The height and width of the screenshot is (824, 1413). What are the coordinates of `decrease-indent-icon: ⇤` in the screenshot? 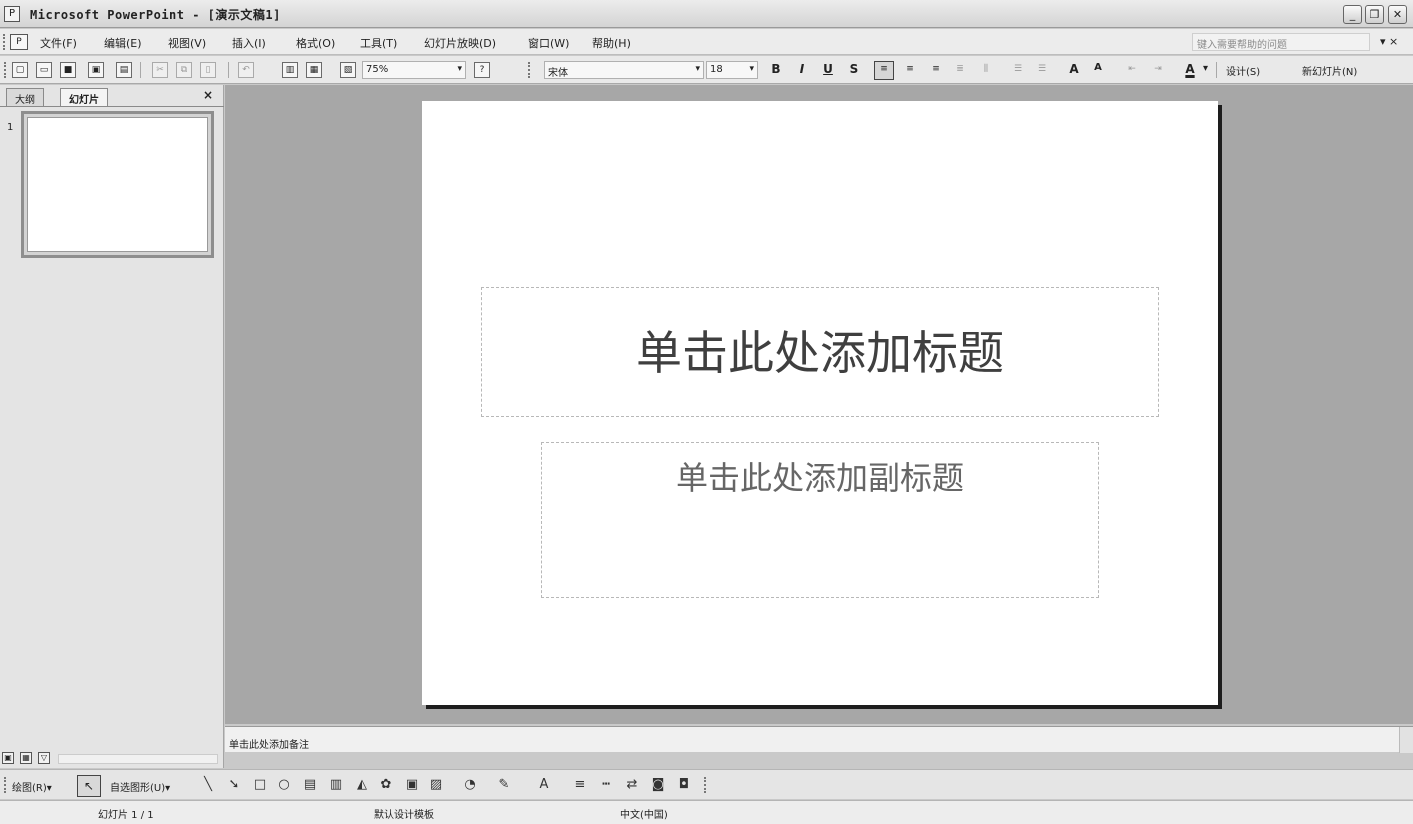 It's located at (1132, 70).